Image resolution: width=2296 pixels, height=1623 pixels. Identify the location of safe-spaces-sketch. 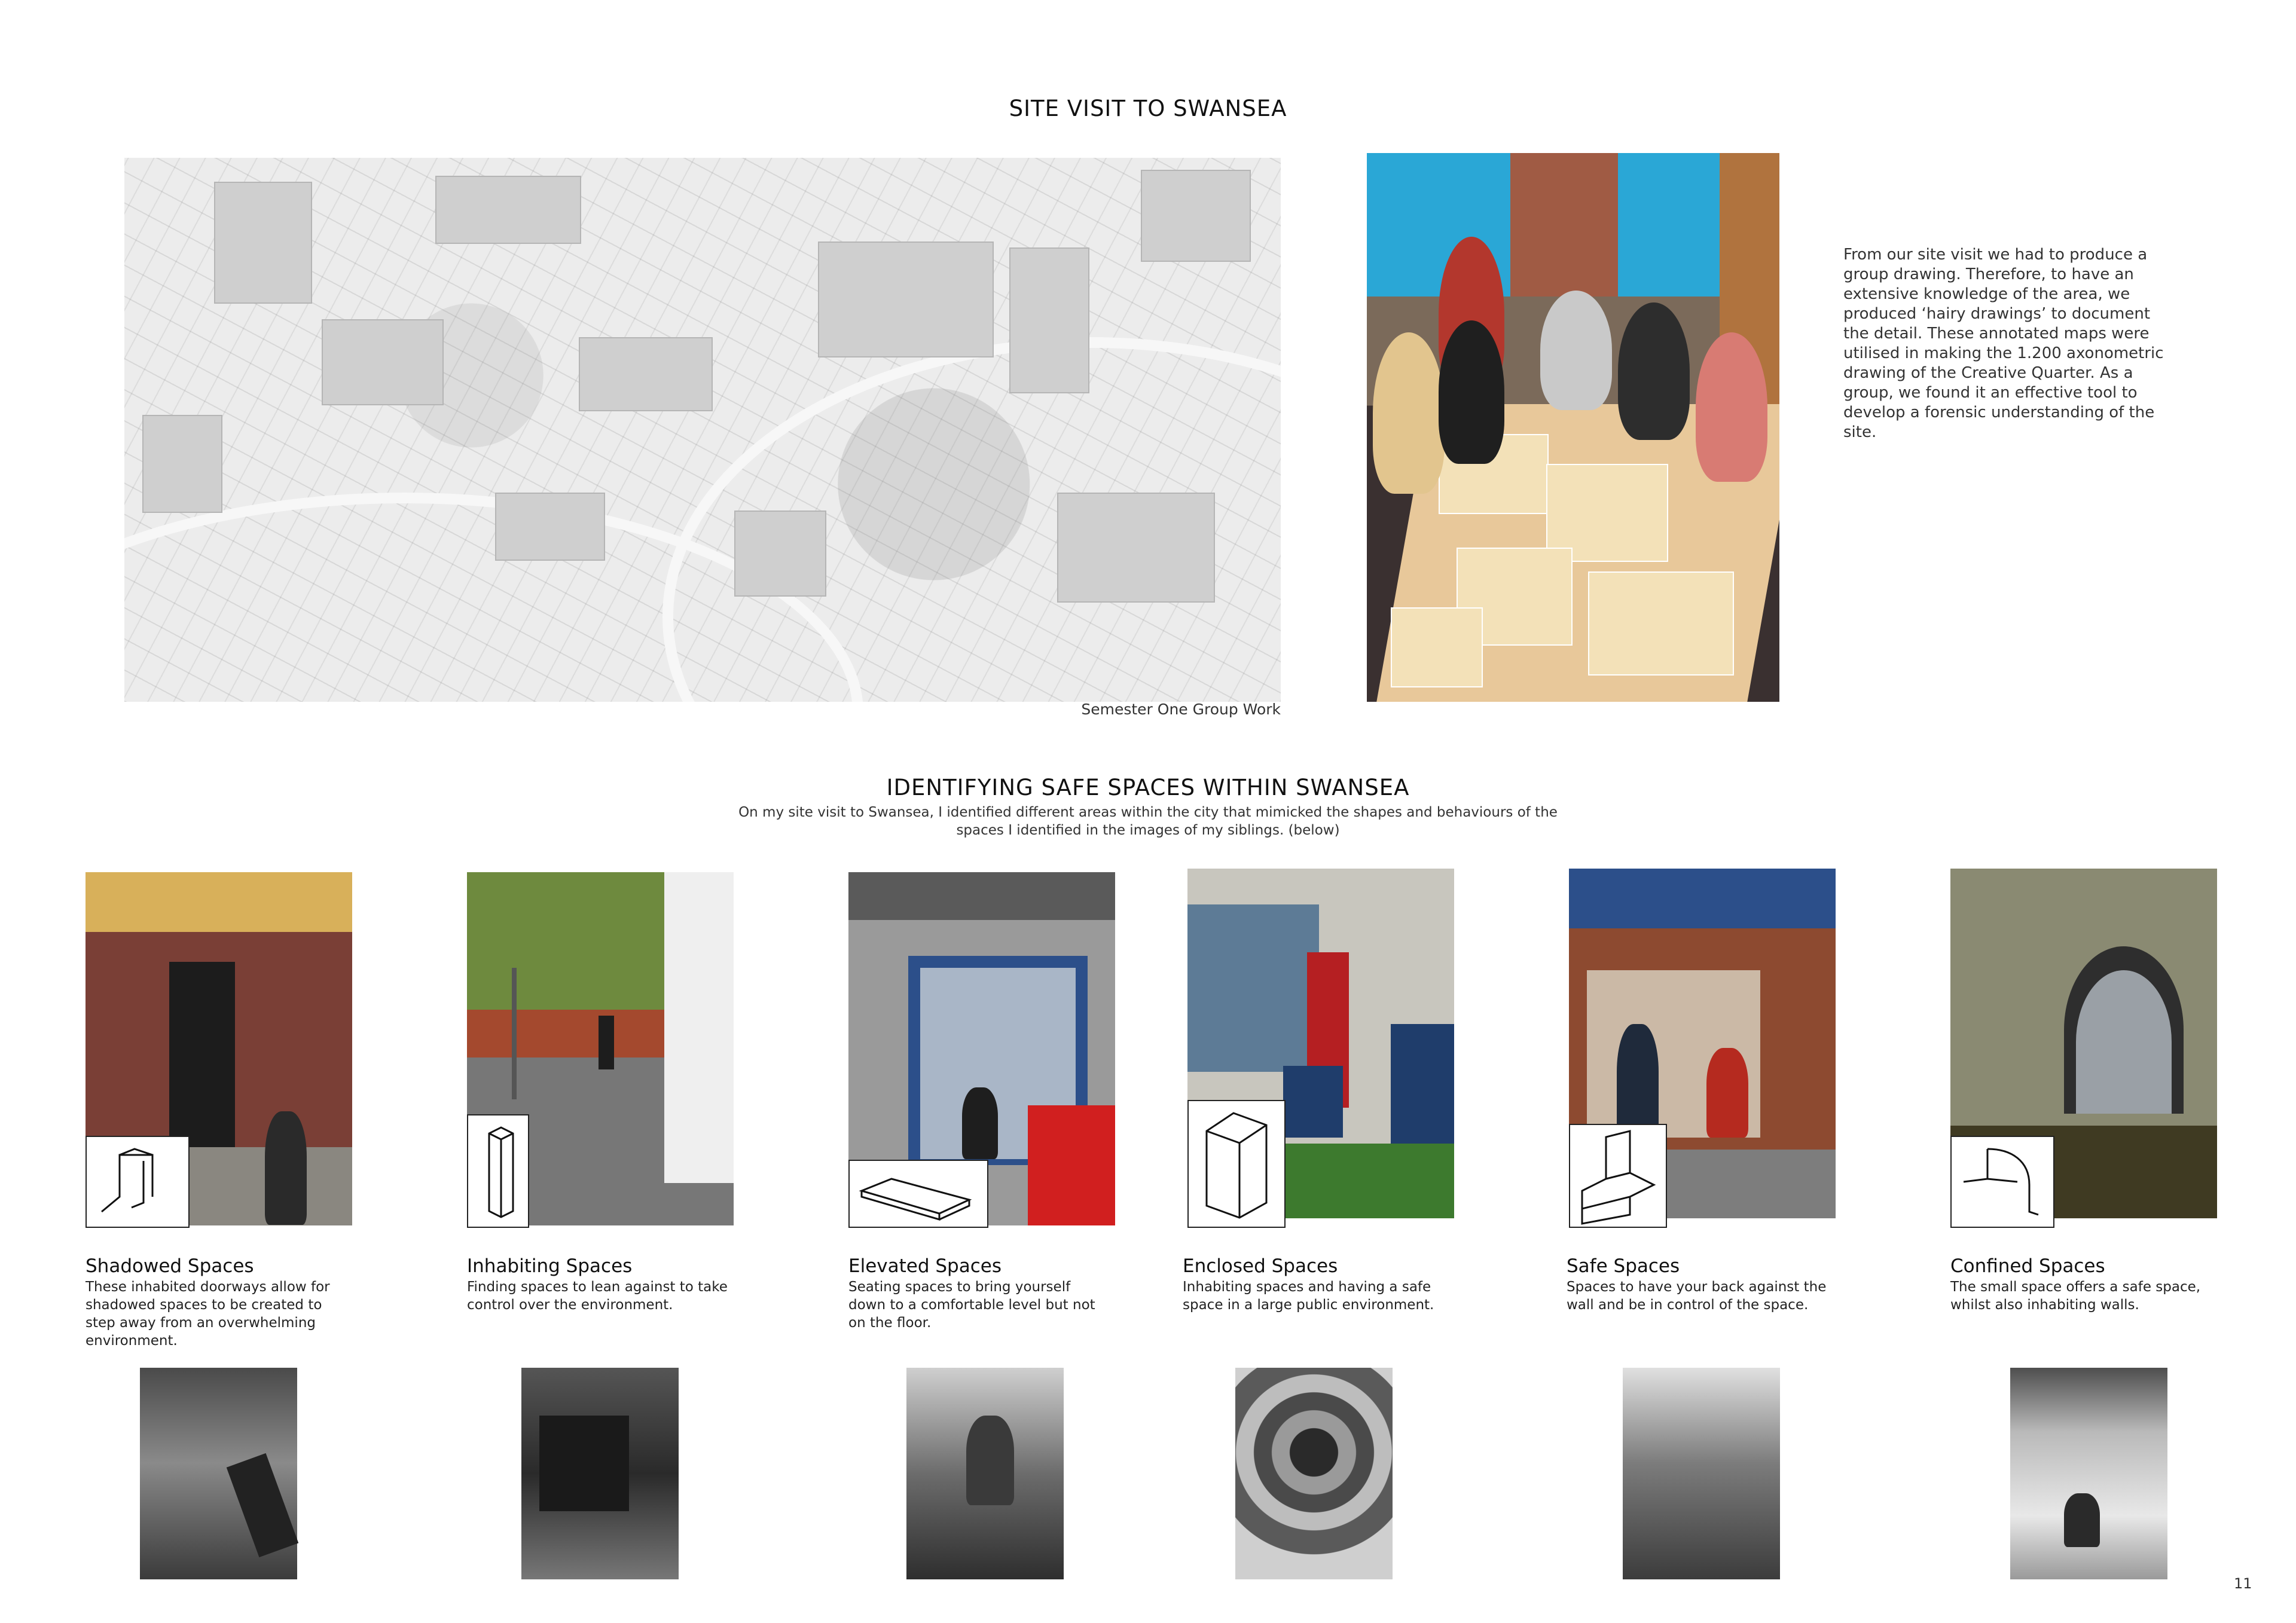
(1618, 1176).